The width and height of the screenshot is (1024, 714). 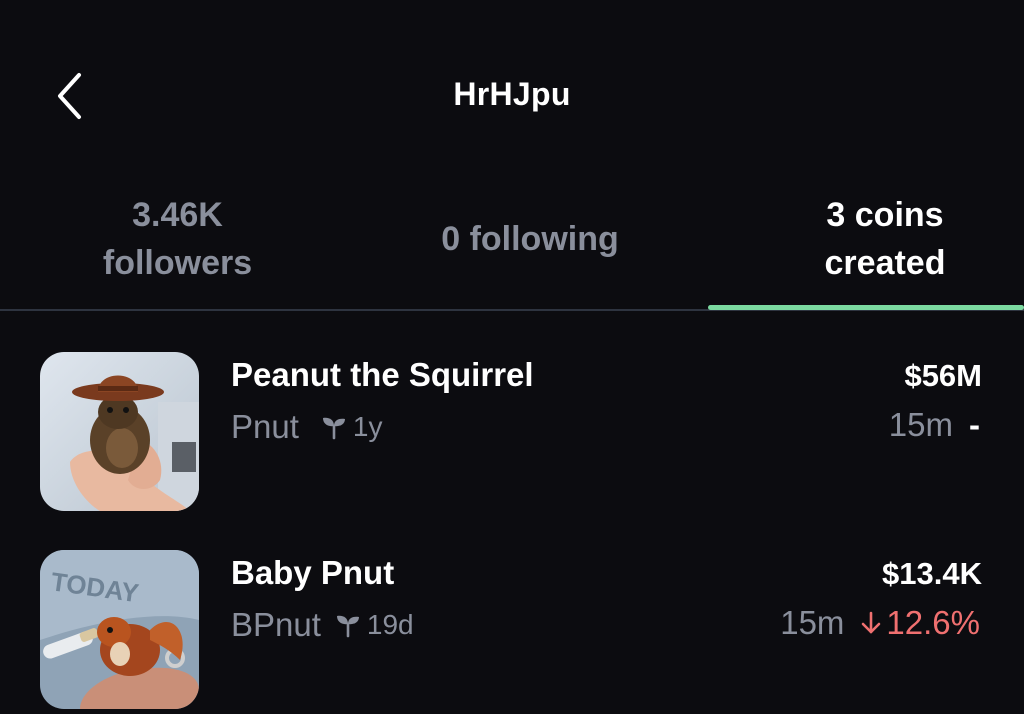 I want to click on coin-age: 1y, so click(x=352, y=427).